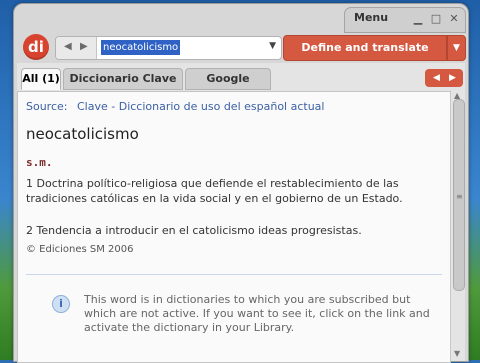 The height and width of the screenshot is (363, 480). What do you see at coordinates (457, 353) in the screenshot?
I see `scroll-down-icon: ▼` at bounding box center [457, 353].